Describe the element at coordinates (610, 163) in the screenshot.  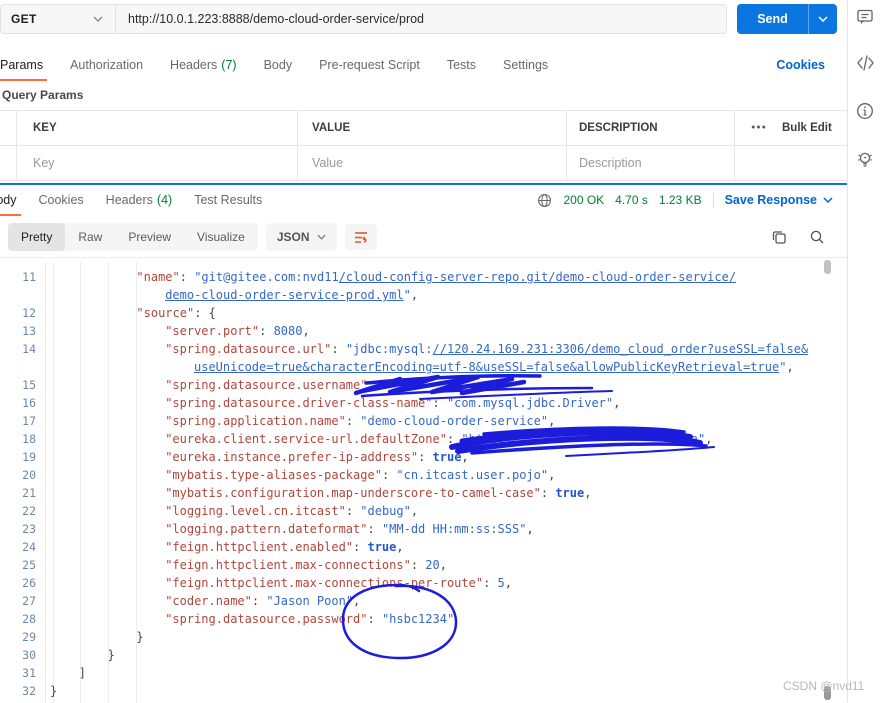
I see `description-input: Description` at that location.